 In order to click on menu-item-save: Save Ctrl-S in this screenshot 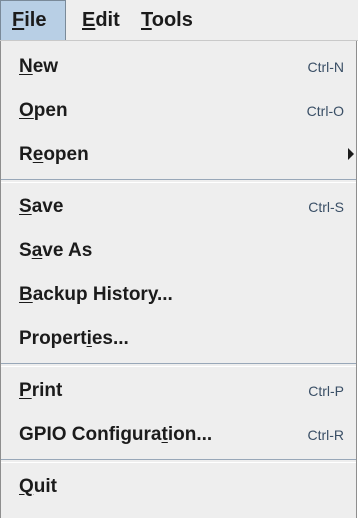, I will do `click(178, 207)`.